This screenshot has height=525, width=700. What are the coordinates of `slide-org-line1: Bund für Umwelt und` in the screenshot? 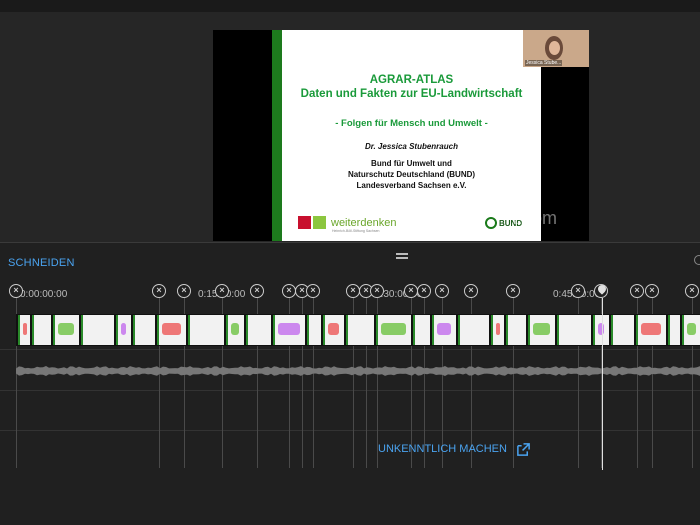 It's located at (411, 163).